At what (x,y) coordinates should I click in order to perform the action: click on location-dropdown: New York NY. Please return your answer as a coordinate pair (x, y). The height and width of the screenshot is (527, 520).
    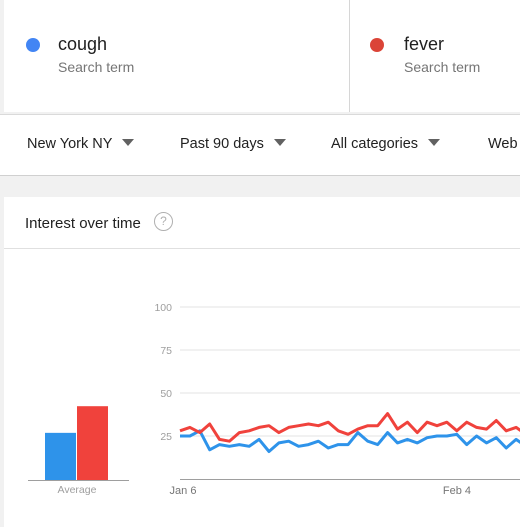
    Looking at the image, I should click on (81, 144).